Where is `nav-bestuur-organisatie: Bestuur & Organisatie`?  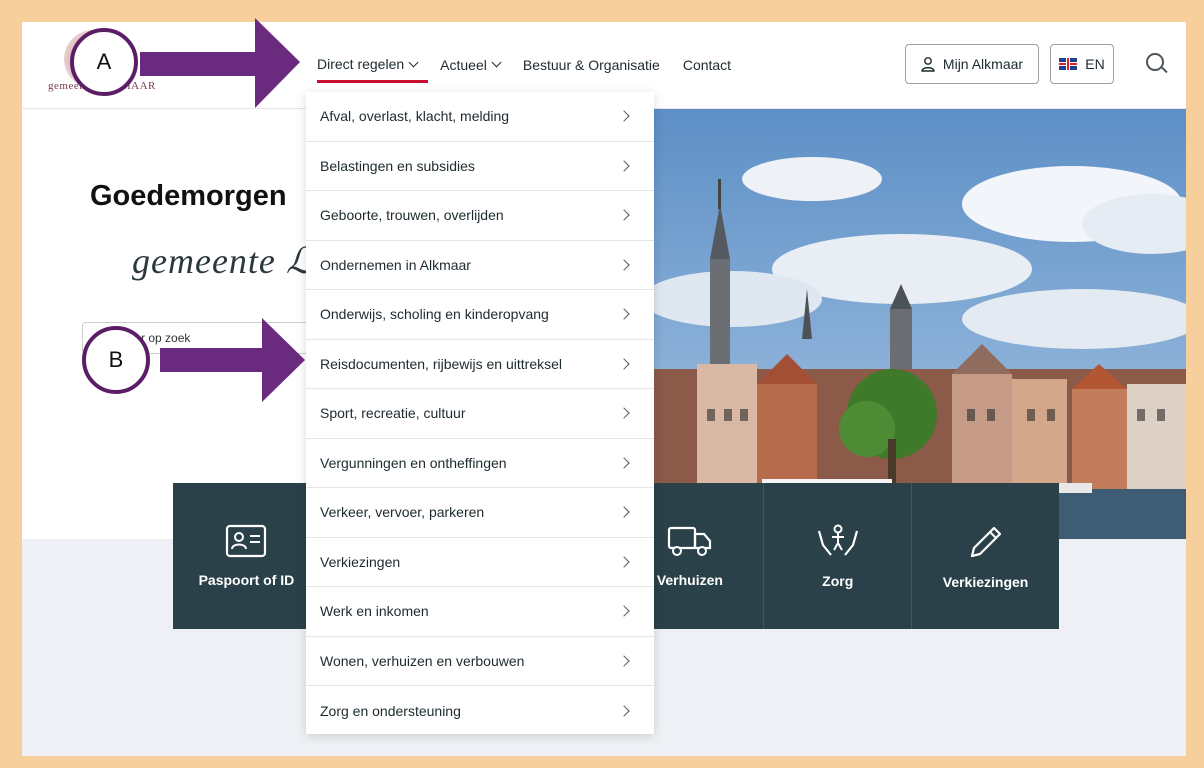
nav-bestuur-organisatie: Bestuur & Organisatie is located at coordinates (597, 67).